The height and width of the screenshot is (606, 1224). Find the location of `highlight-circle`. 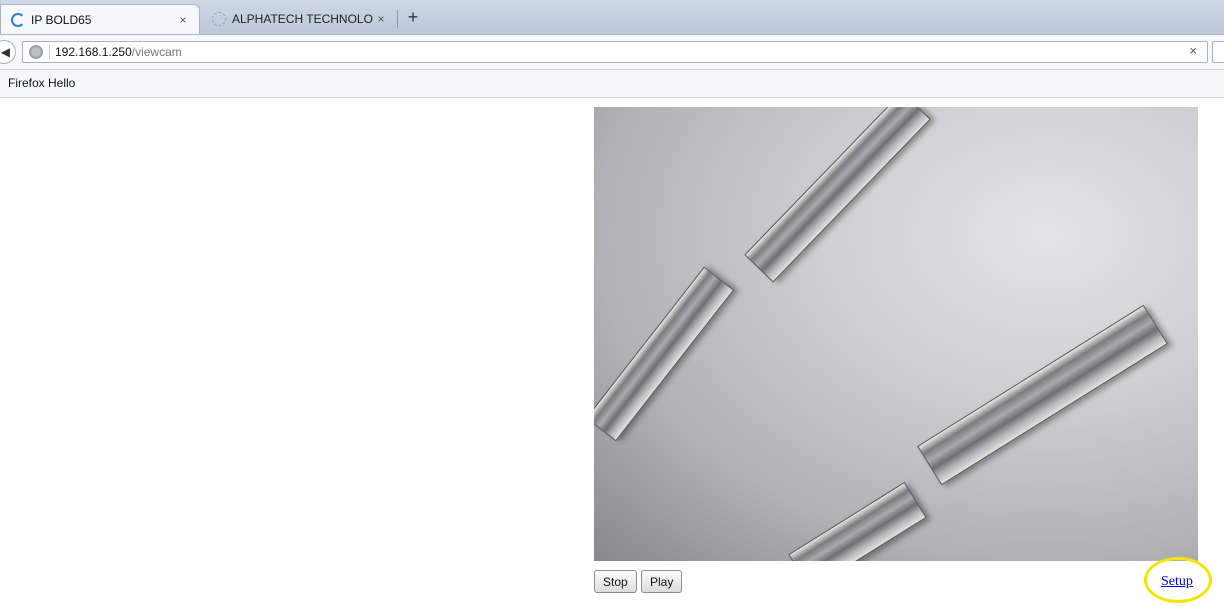

highlight-circle is located at coordinates (1178, 580).